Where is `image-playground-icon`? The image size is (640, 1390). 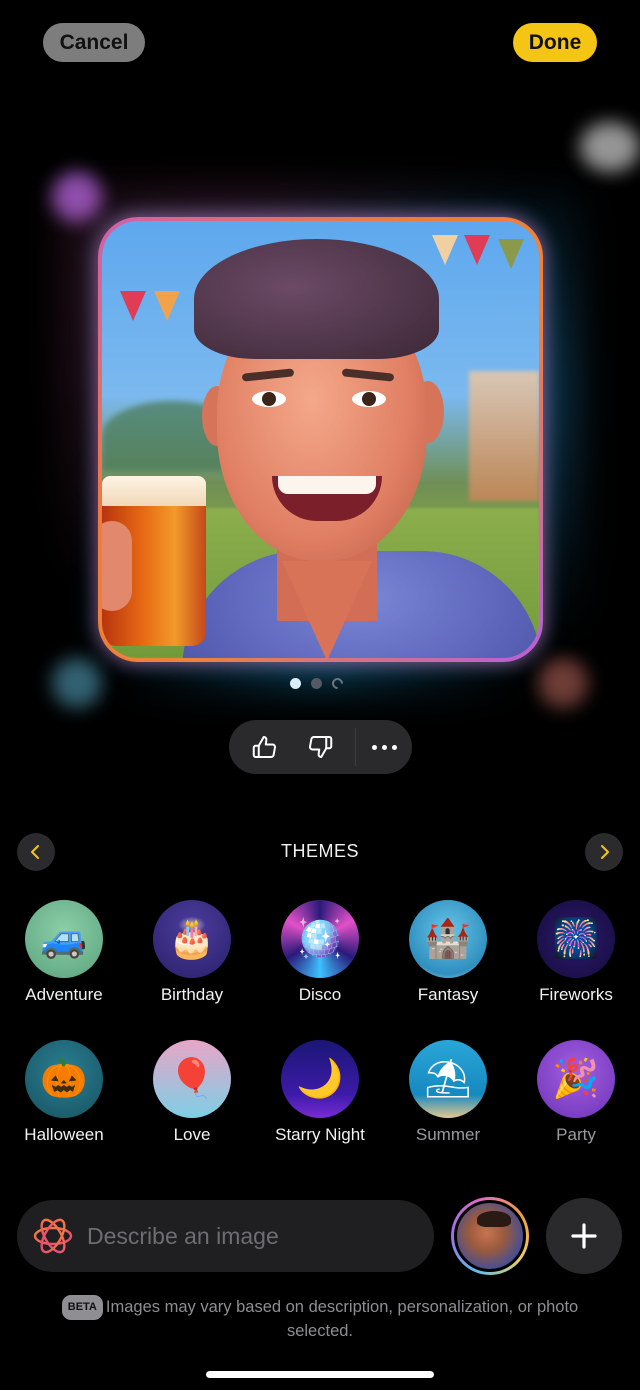 image-playground-icon is located at coordinates (53, 1236).